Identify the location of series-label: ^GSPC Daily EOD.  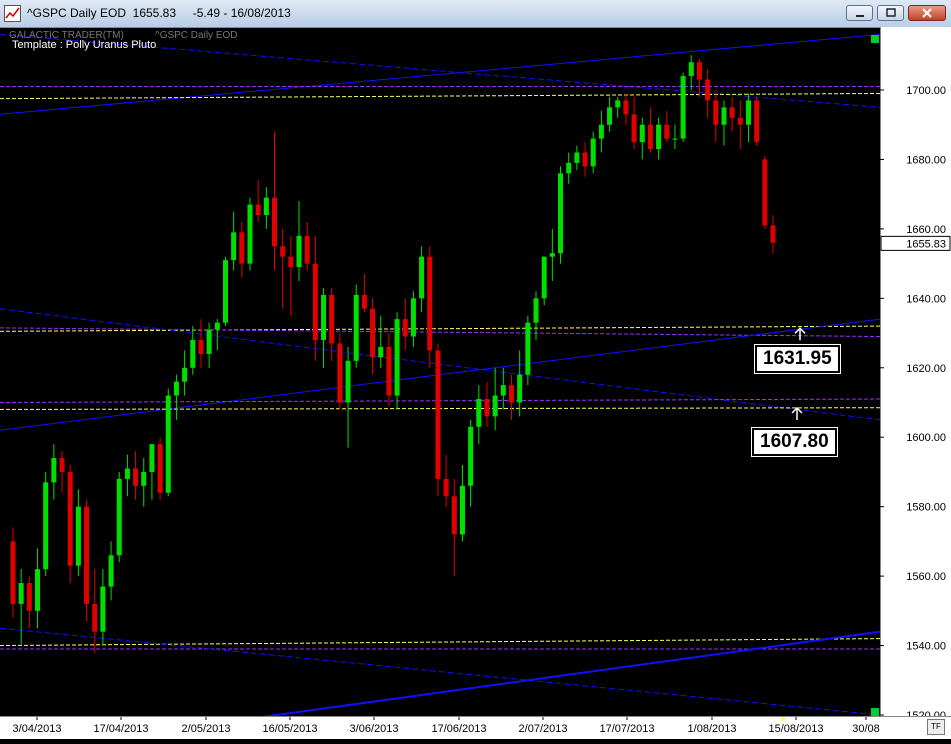
(196, 35).